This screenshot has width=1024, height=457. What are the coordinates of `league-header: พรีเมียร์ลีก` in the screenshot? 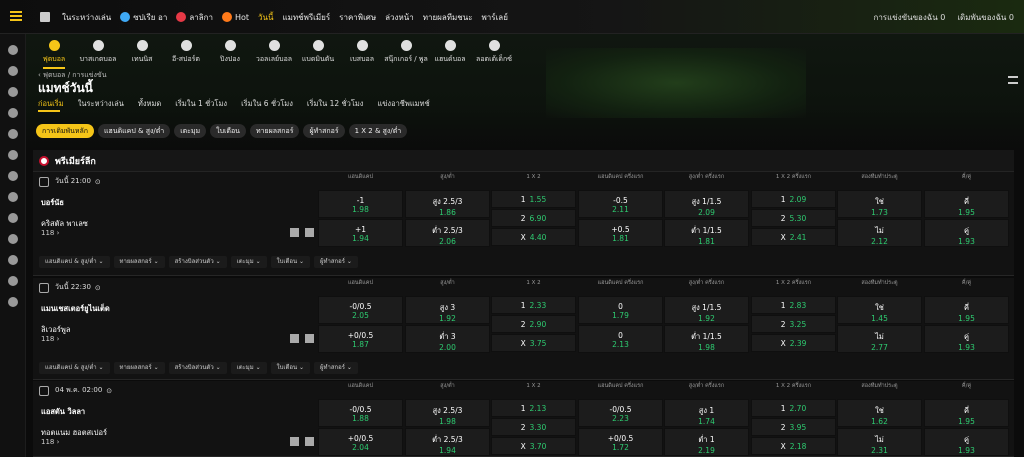 It's located at (523, 161).